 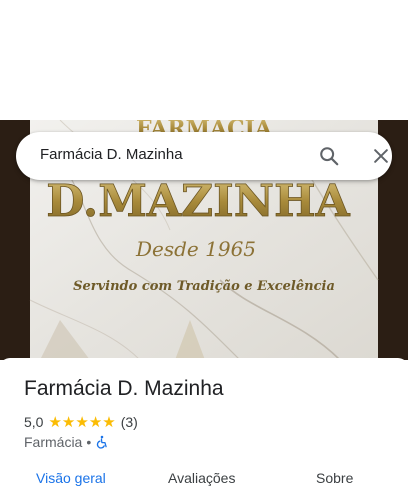 I want to click on category-row: Farmácia •, so click(x=66, y=442).